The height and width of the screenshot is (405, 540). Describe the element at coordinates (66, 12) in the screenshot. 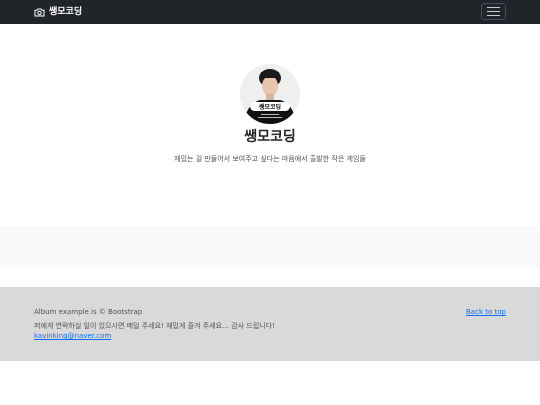

I see `brand-label: 쌩모코딩` at that location.